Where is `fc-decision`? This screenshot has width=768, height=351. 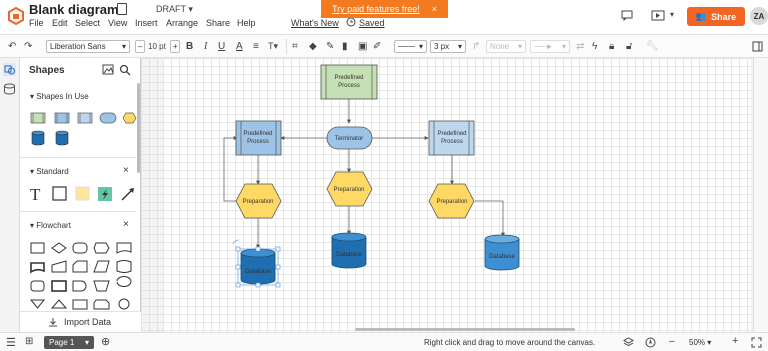 fc-decision is located at coordinates (59, 248).